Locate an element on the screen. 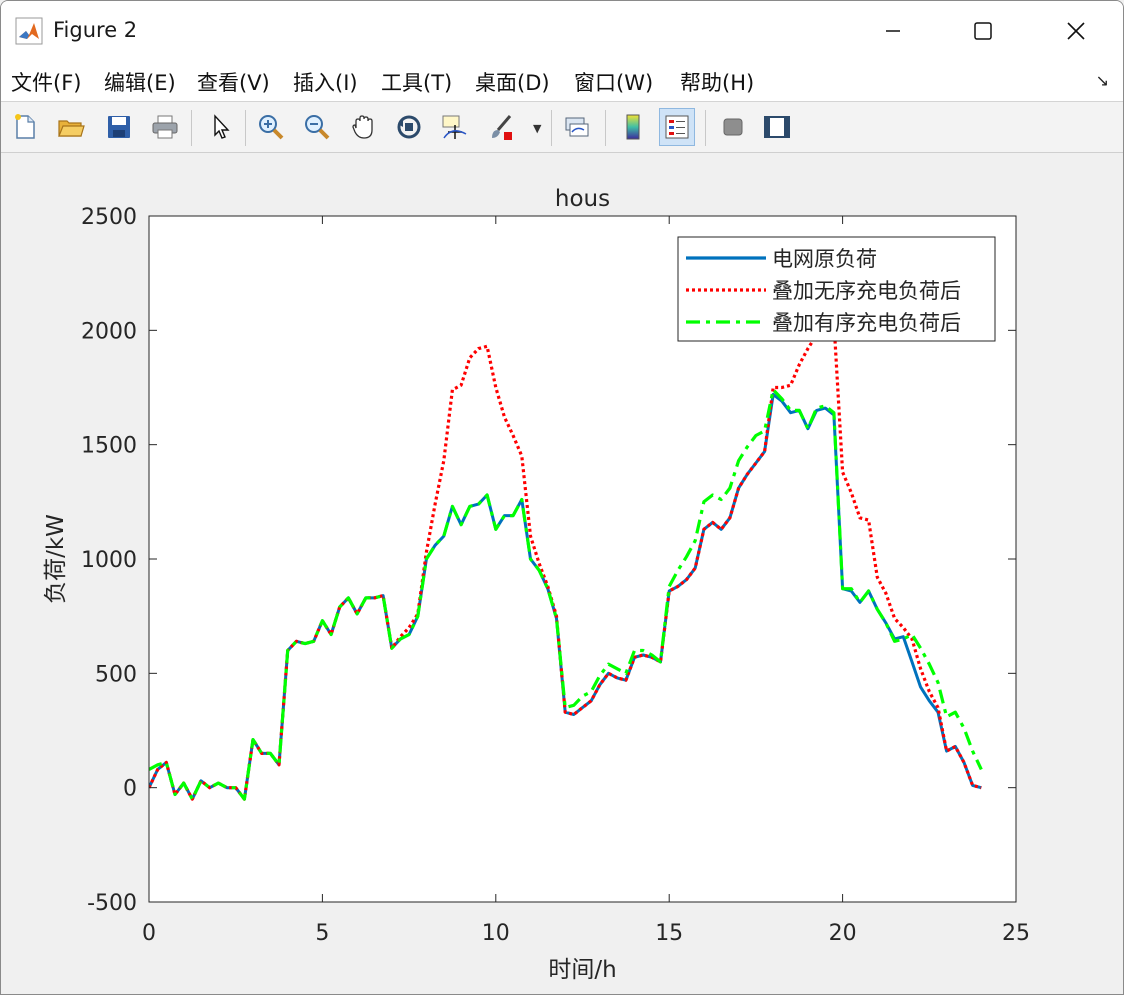  pointer-icon is located at coordinates (222, 126).